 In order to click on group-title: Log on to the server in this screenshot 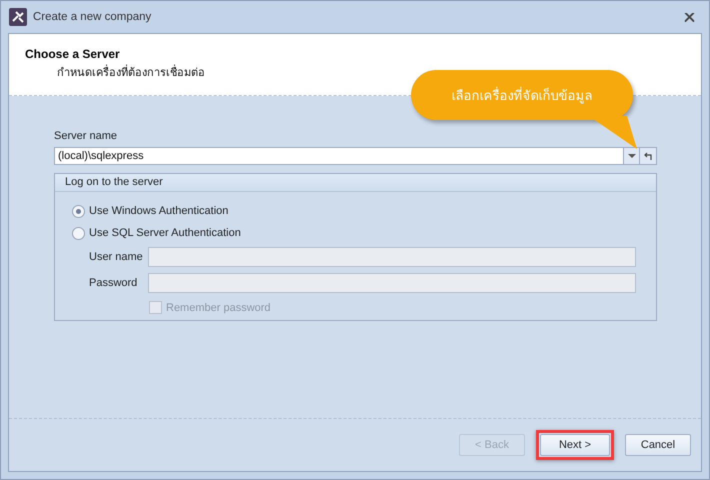, I will do `click(355, 183)`.